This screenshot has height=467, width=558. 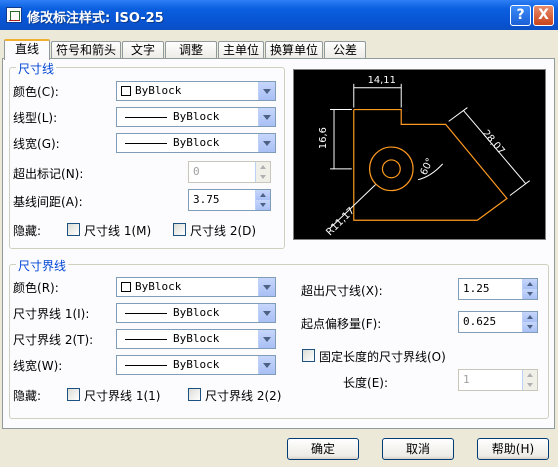 I want to click on group-title: 尺寸界线, so click(x=42, y=265).